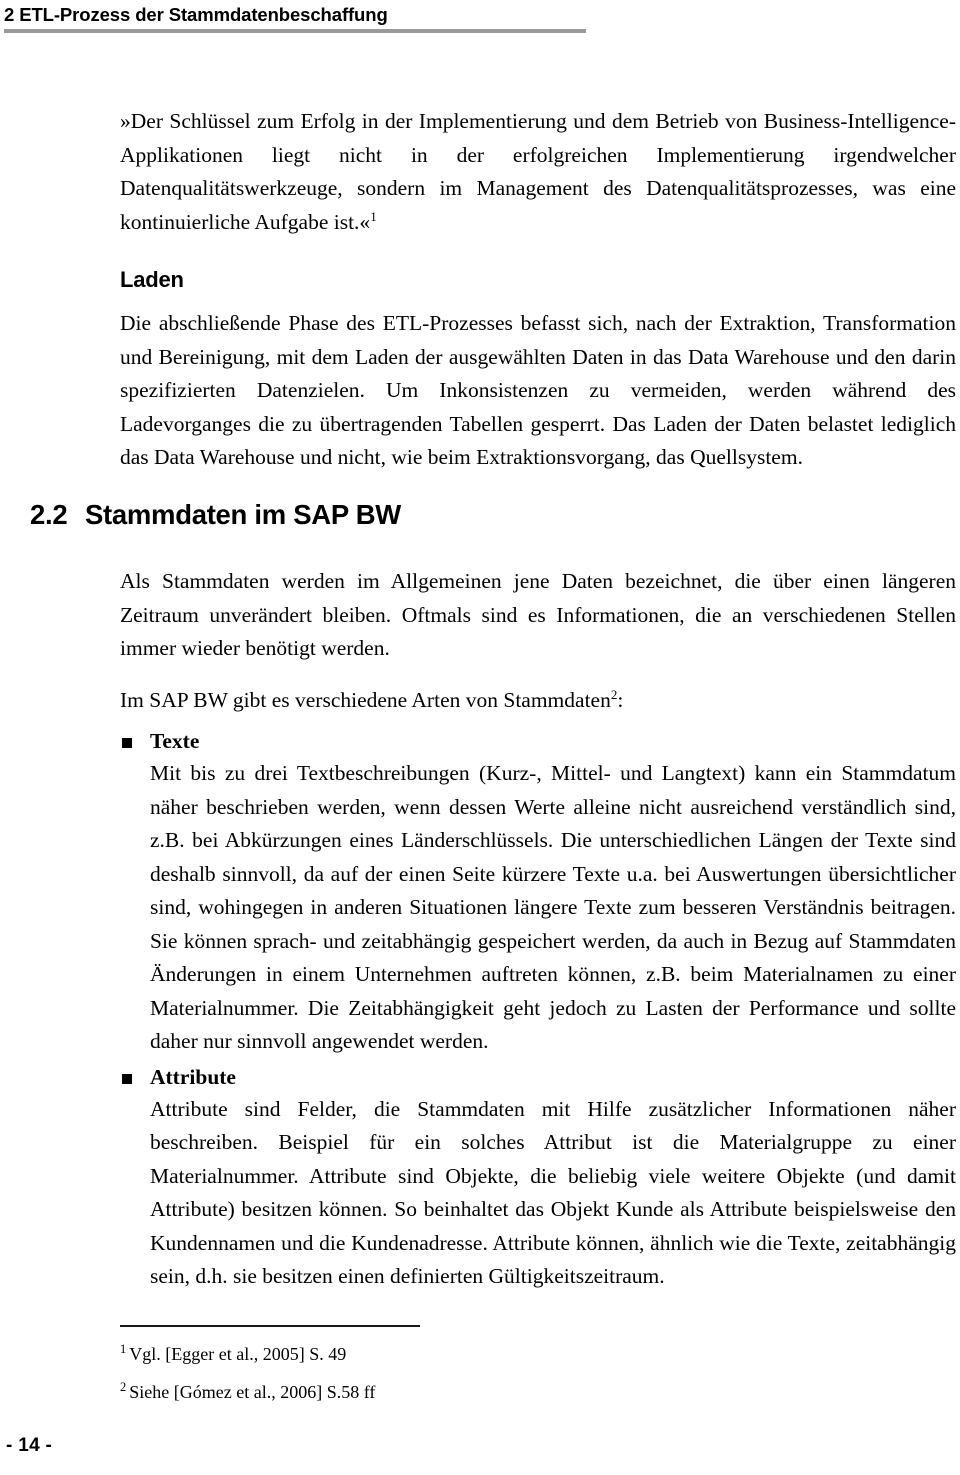  Describe the element at coordinates (152, 279) in the screenshot. I see `subsection-heading-laden: Laden` at that location.